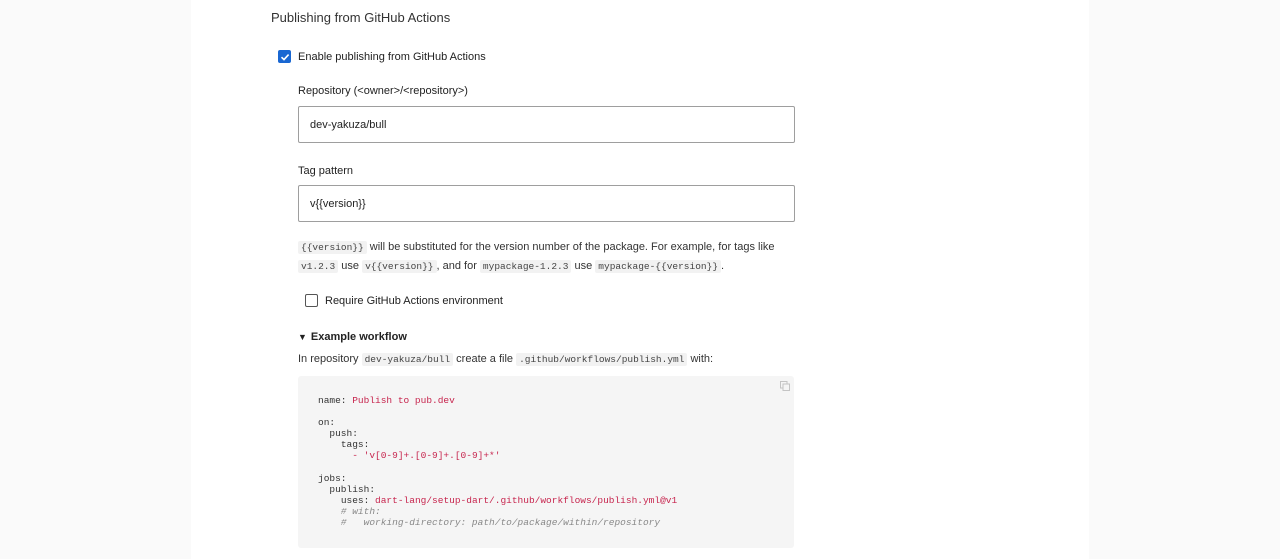  What do you see at coordinates (355, 500) in the screenshot?
I see `code-uses-key: uses:` at bounding box center [355, 500].